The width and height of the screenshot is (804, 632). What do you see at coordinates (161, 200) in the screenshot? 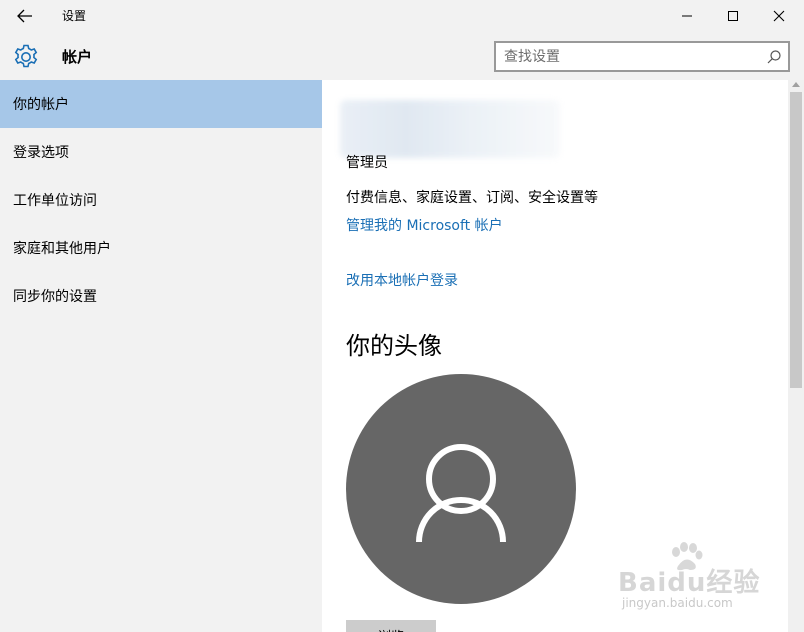
I see `sidebar-item-work-access: 工作单位访问` at bounding box center [161, 200].